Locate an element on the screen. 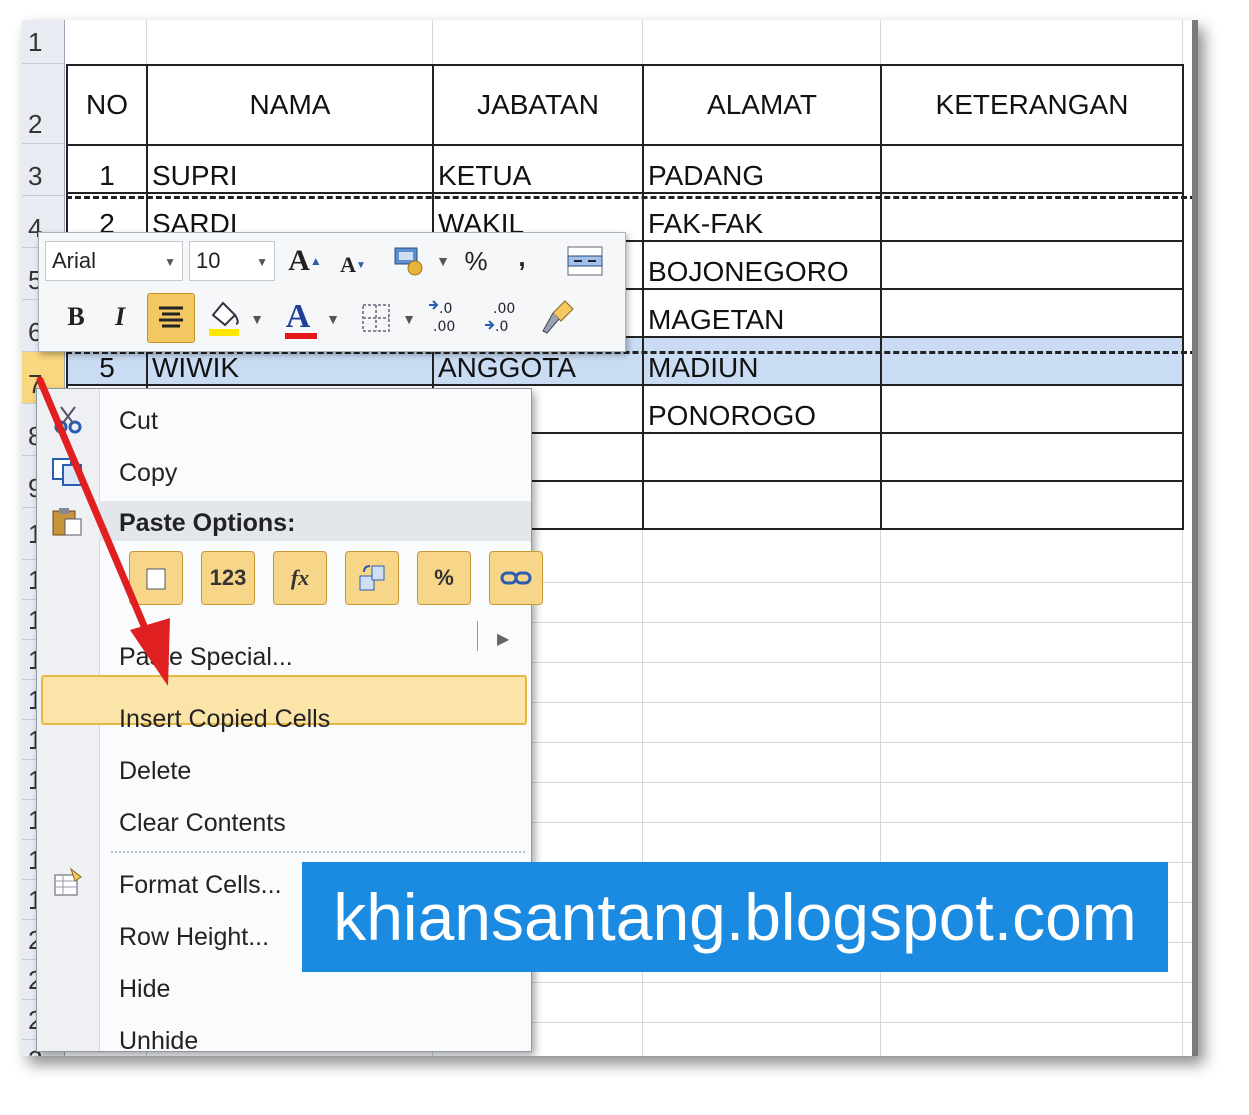  format-painter-icon is located at coordinates (559, 317).